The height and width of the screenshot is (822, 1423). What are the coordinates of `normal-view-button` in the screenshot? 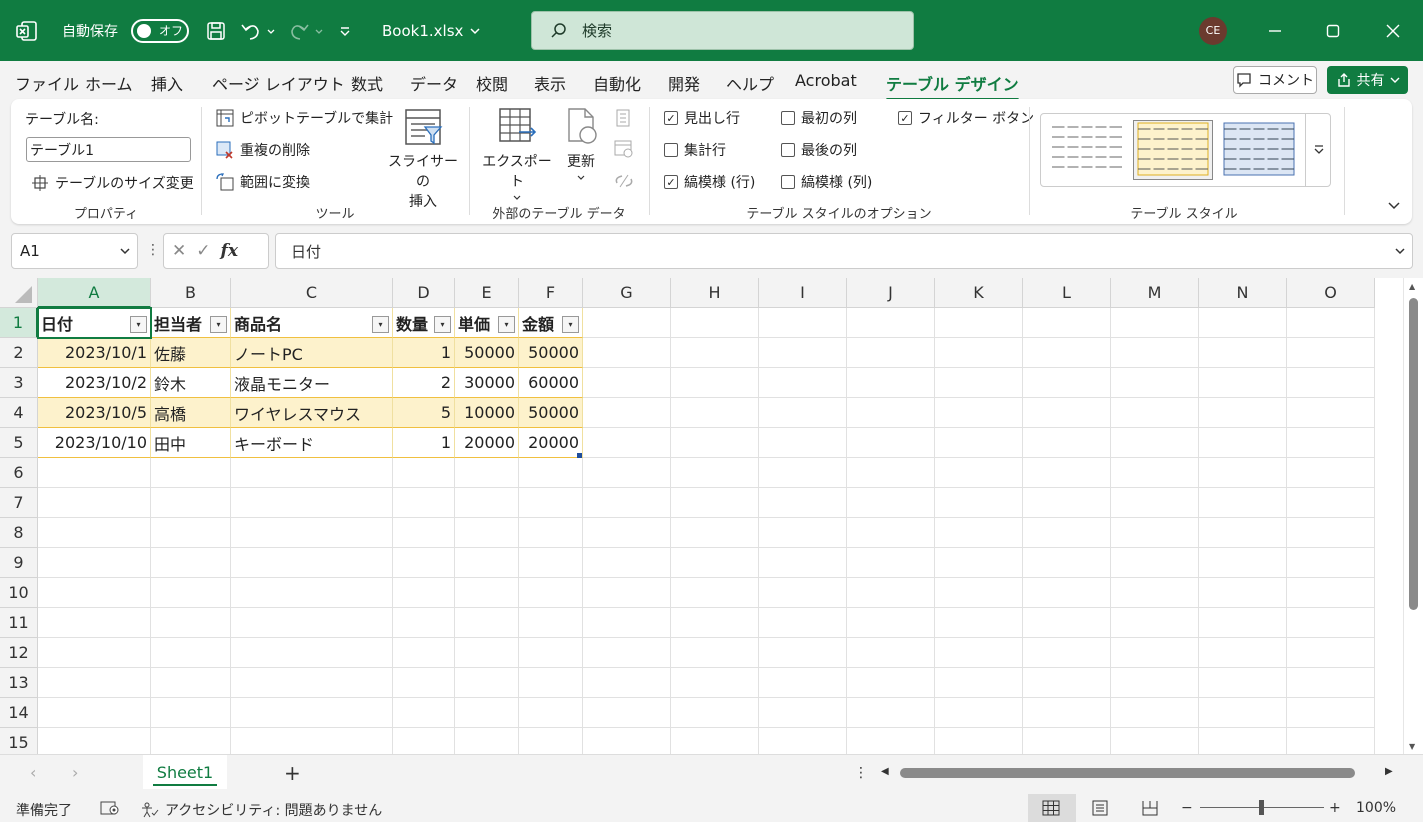 It's located at (1052, 808).